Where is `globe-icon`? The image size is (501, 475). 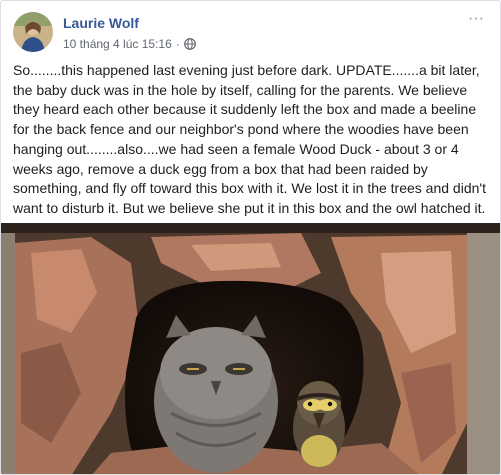
globe-icon is located at coordinates (189, 44).